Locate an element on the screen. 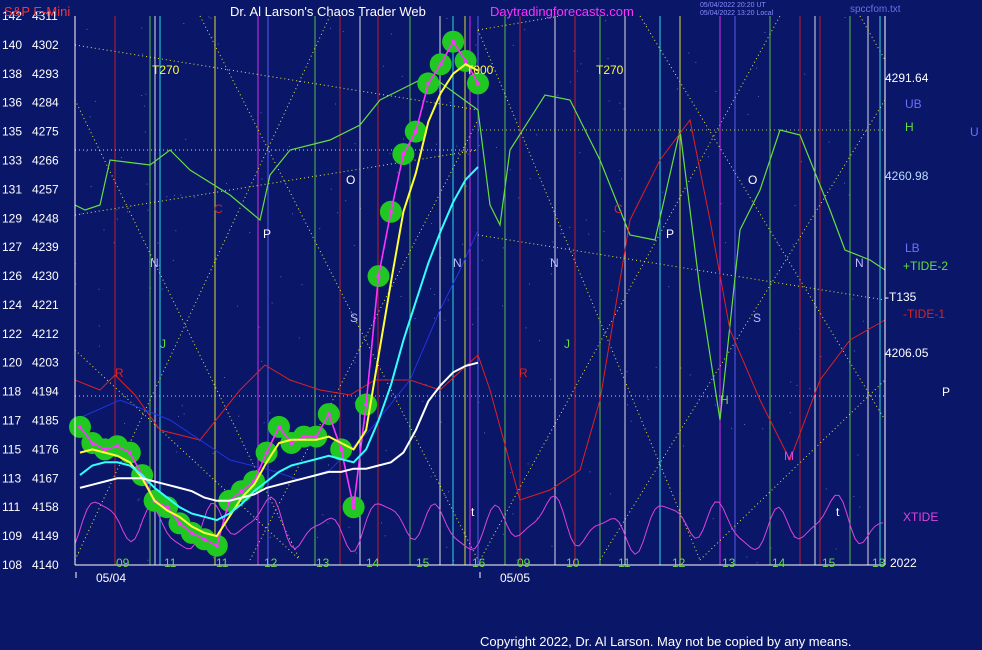  y-tick-label-right: 4239 is located at coordinates (45, 247).